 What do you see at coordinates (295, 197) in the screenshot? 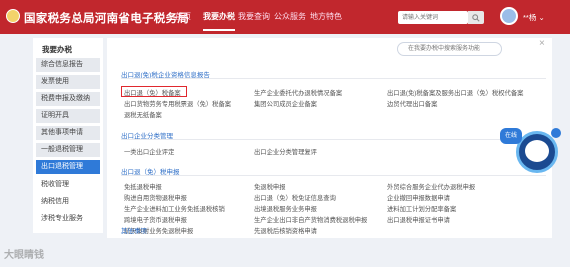
I see `link-exempt-query: 出口退（免）税免证信息查询` at bounding box center [295, 197].